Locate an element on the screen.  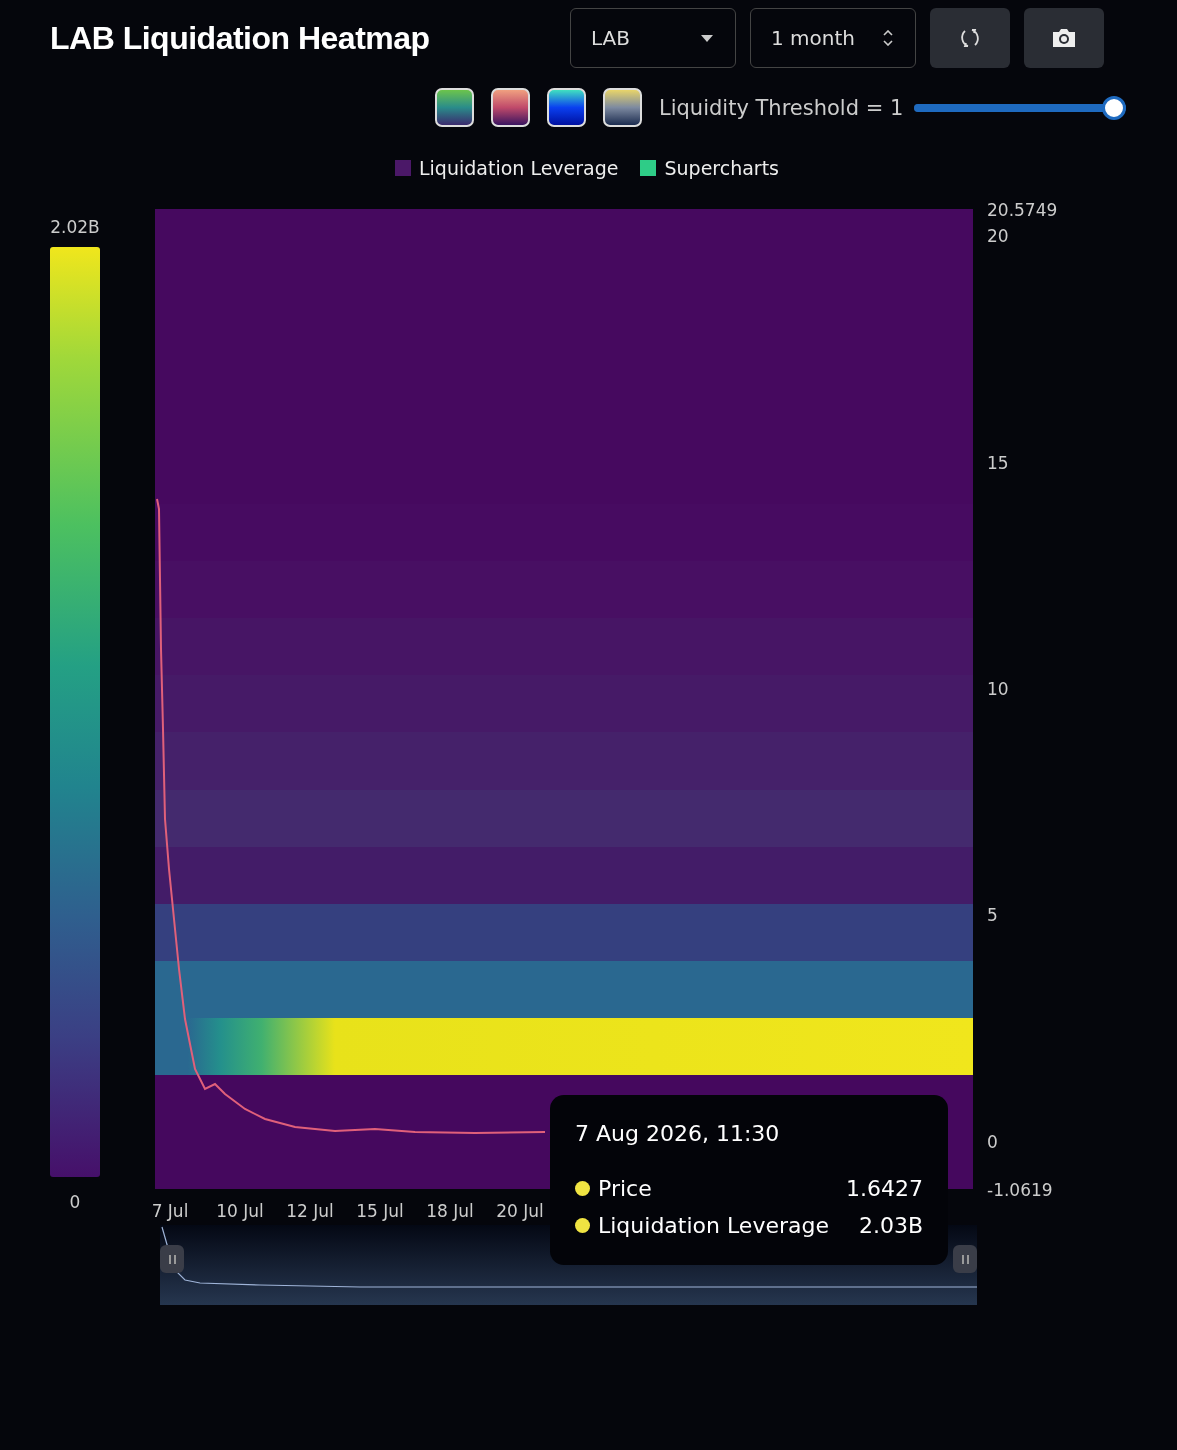
tooltip-time: 7 Aug 2026, 11:30 is located at coordinates (678, 1133).